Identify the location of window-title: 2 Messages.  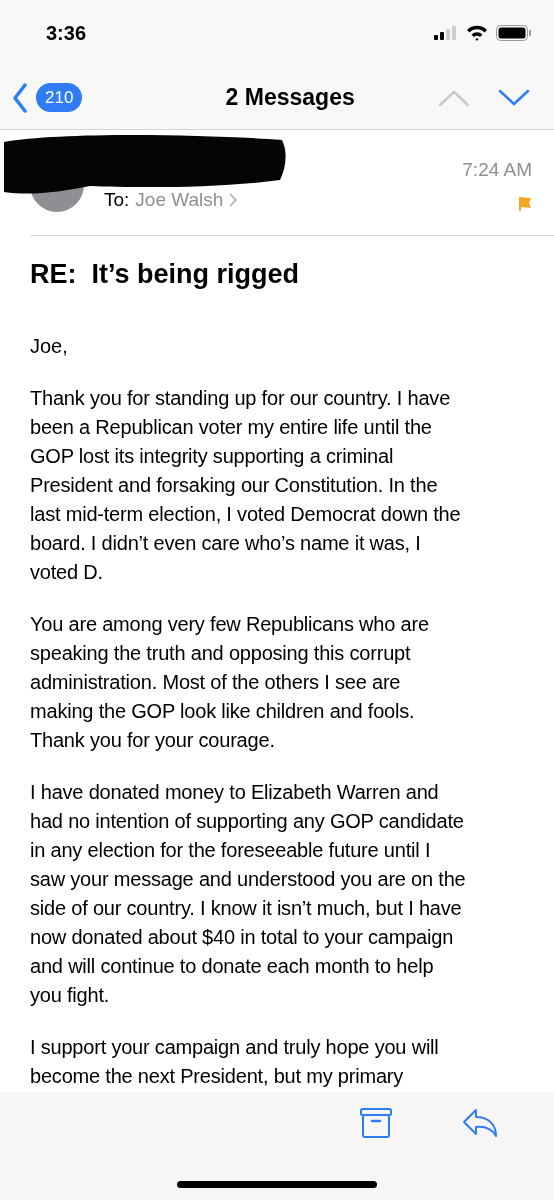
(290, 98).